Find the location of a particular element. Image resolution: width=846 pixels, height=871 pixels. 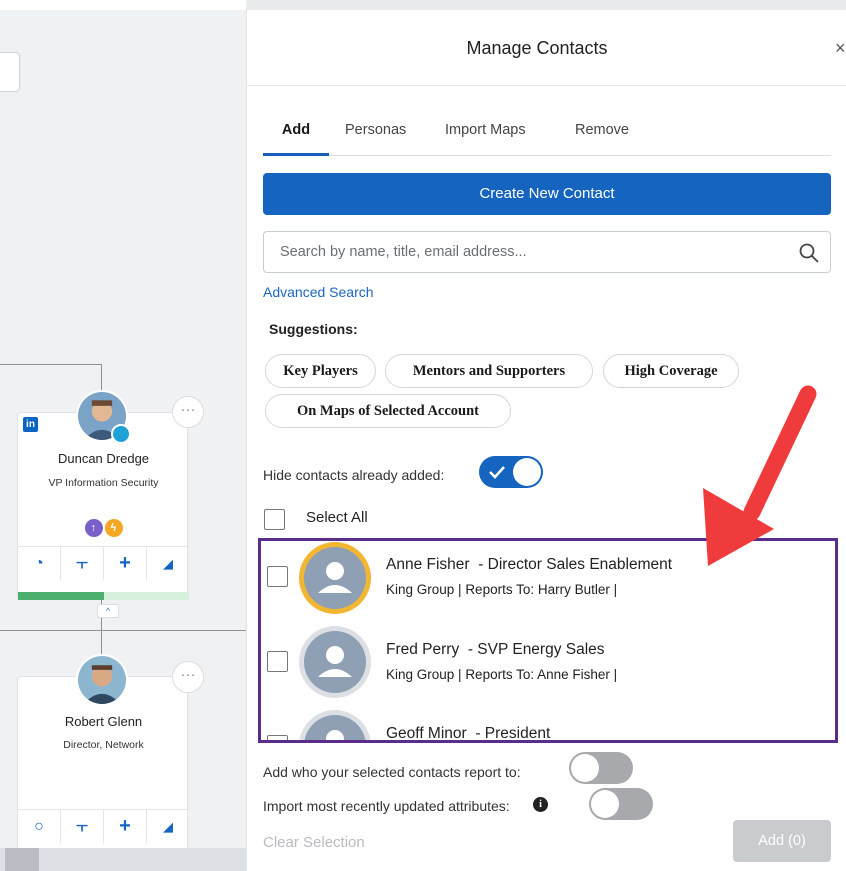

contact-name: Geoff Minor is located at coordinates (426, 732).